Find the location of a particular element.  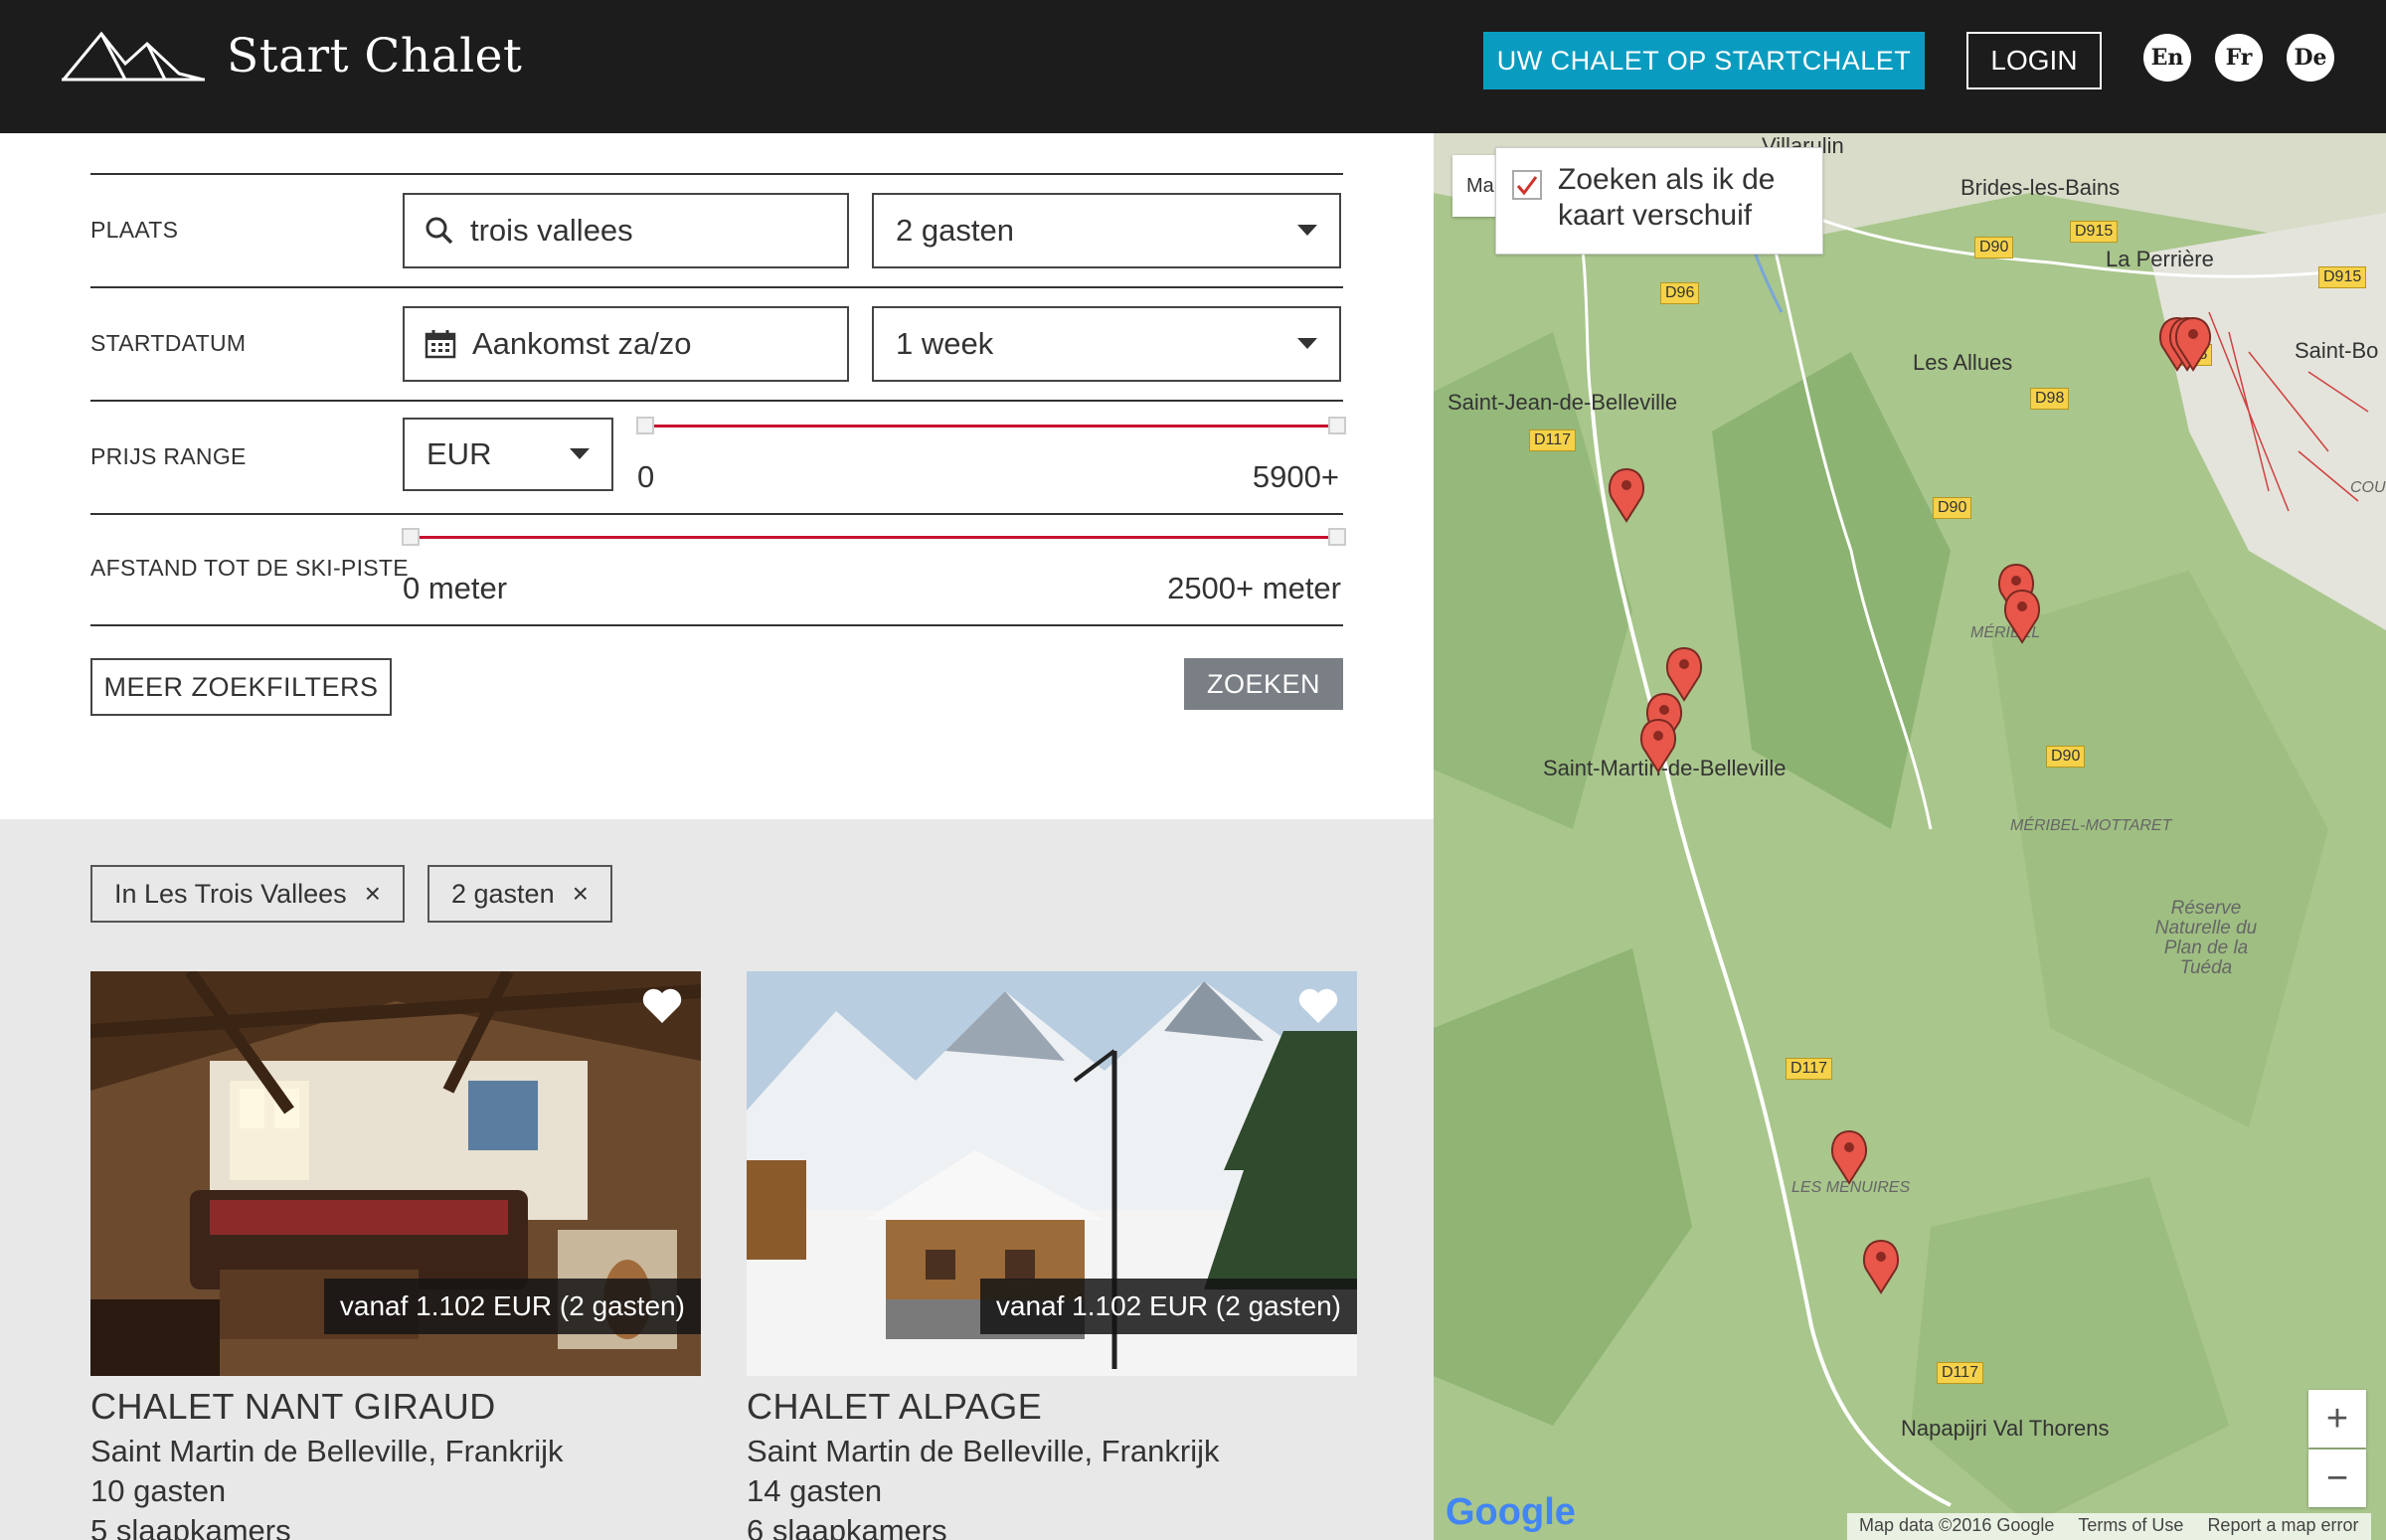

terms-of-use-link: Terms of Use is located at coordinates (2130, 1526).